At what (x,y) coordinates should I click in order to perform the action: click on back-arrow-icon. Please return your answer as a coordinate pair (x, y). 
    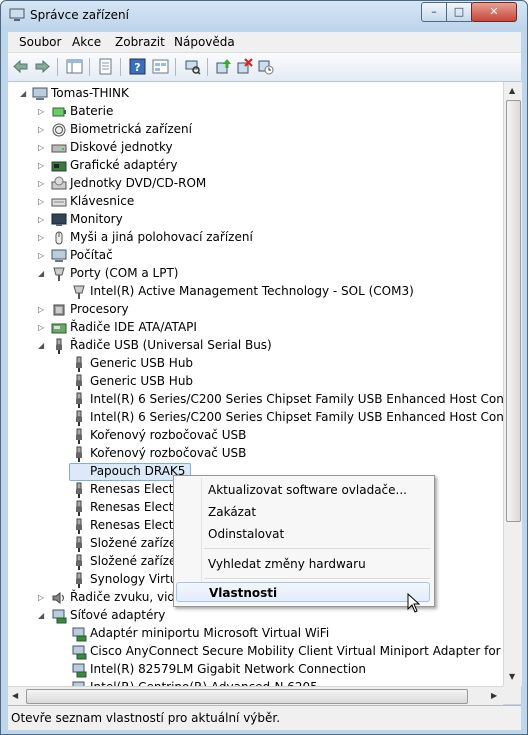
    Looking at the image, I should click on (20, 66).